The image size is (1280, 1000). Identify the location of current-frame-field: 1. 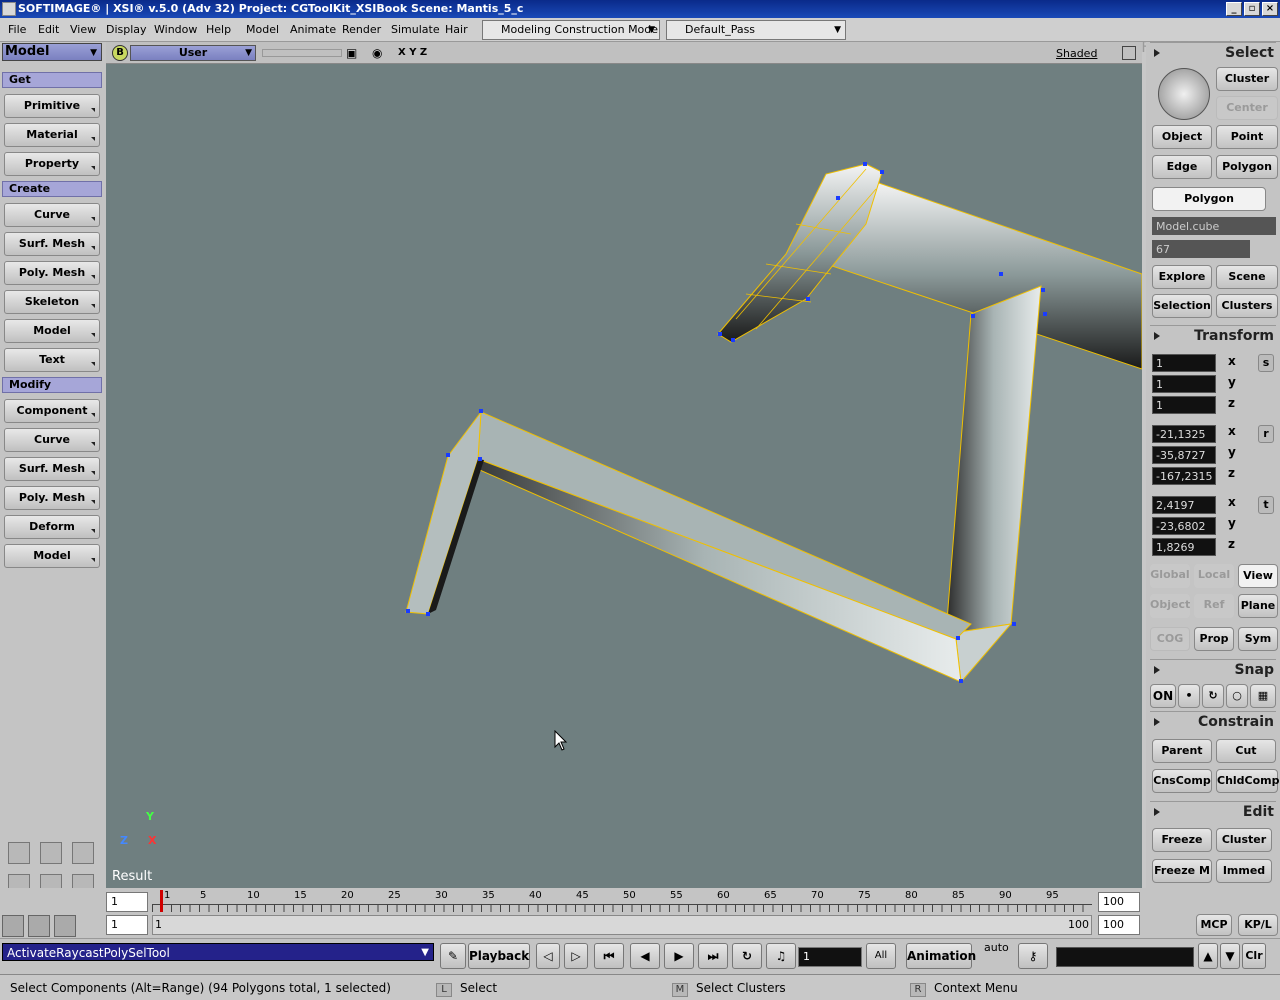
(830, 957).